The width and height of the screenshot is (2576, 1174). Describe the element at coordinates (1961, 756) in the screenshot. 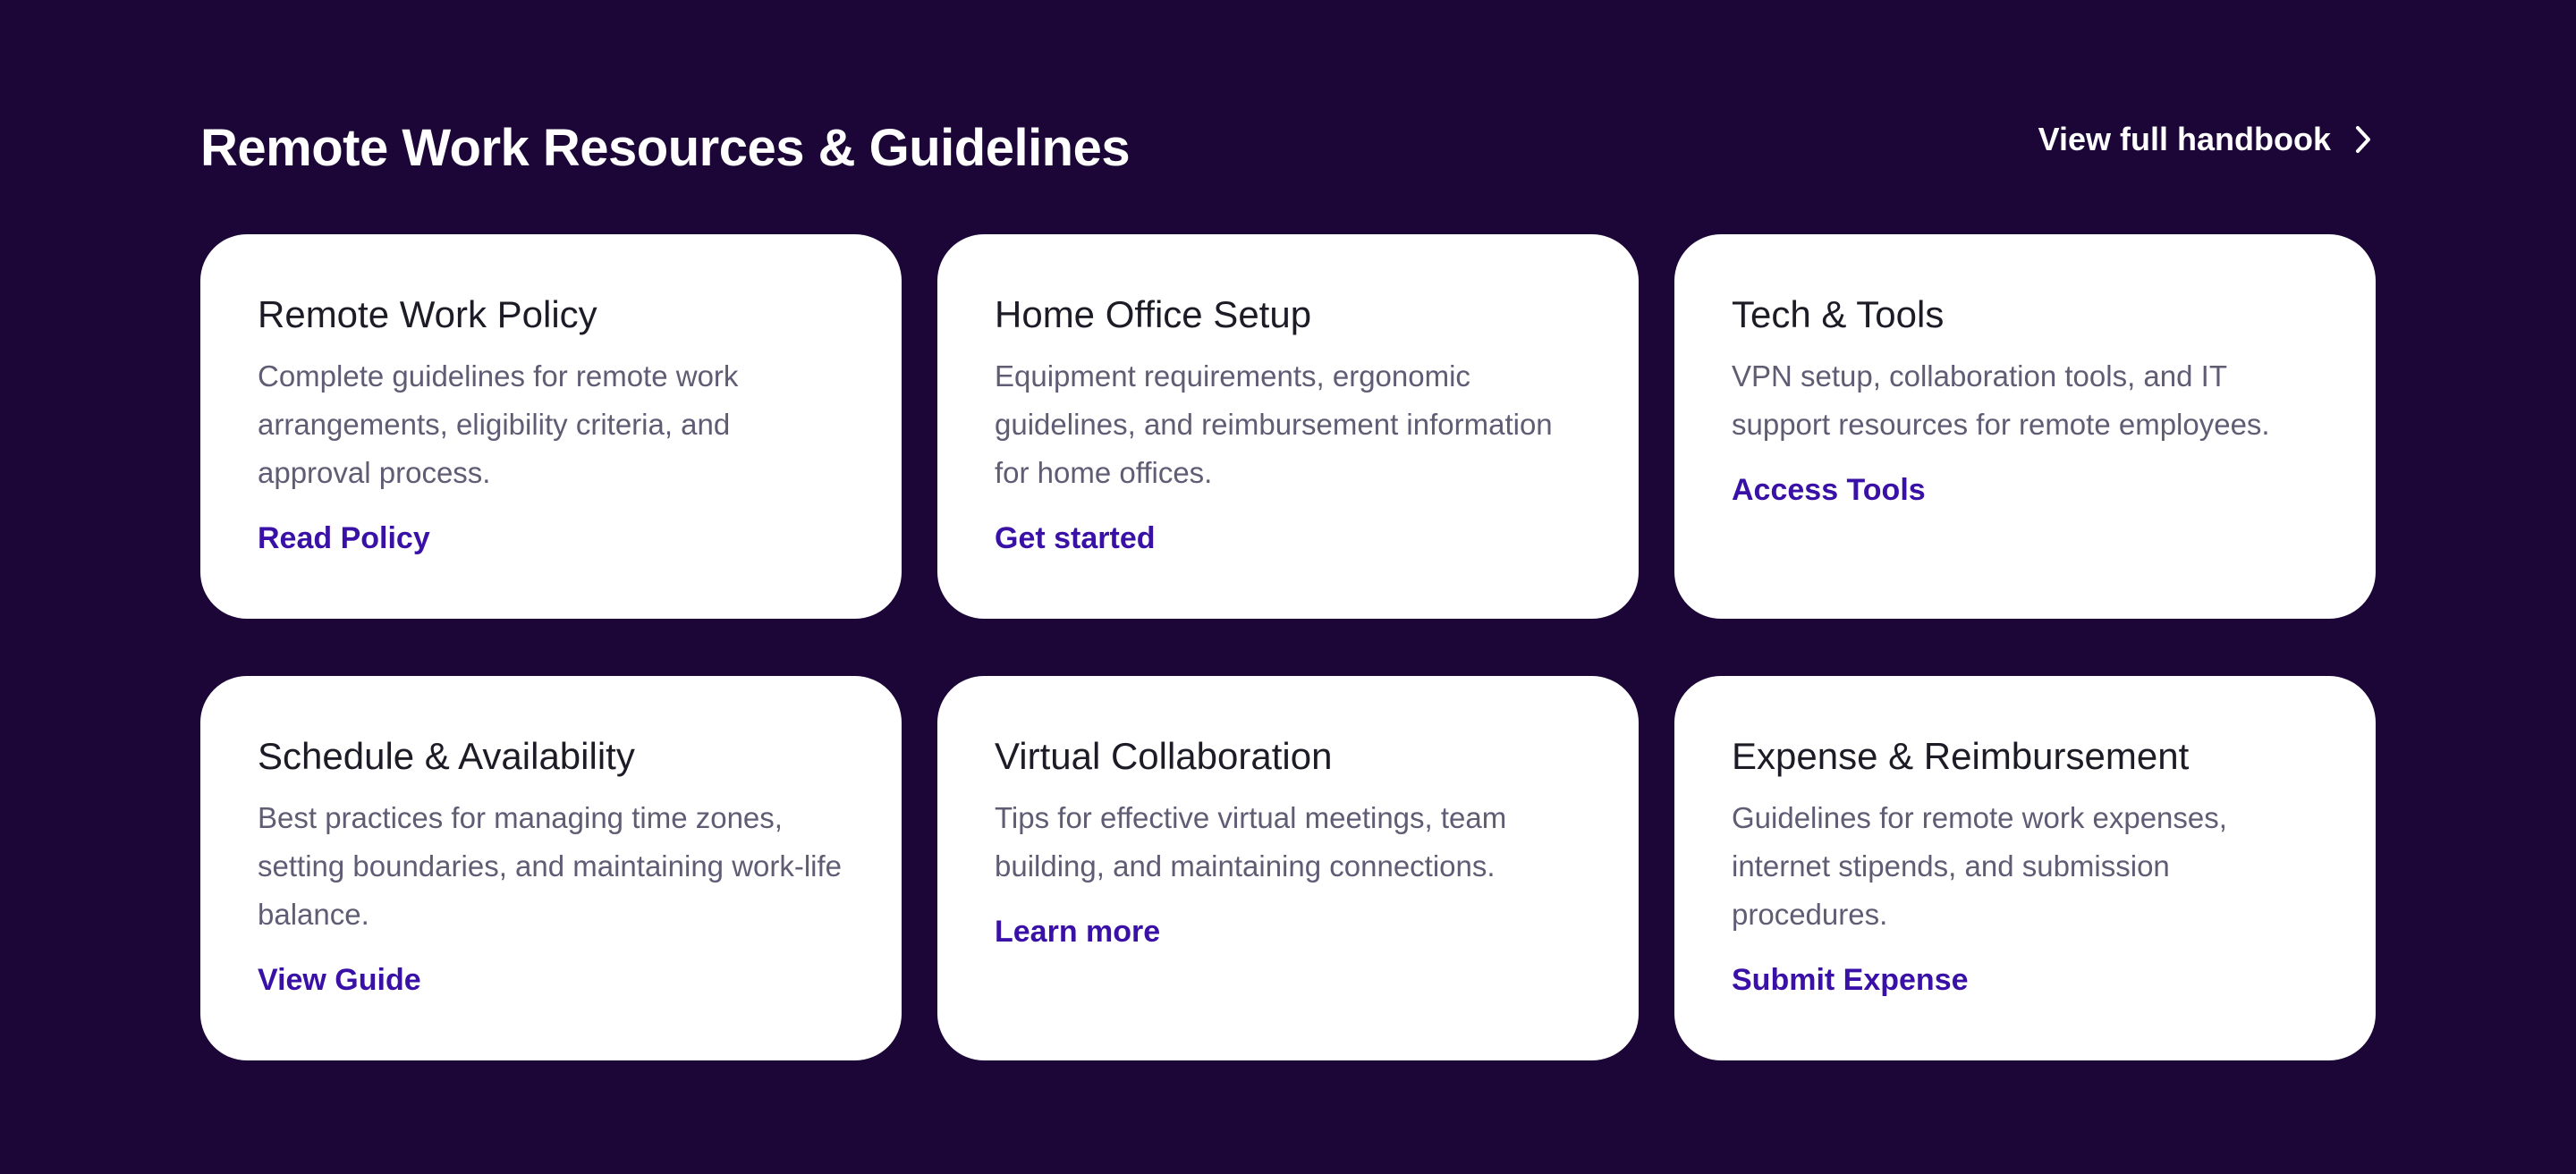

I see `card-title: Expense & Reimbursement` at that location.